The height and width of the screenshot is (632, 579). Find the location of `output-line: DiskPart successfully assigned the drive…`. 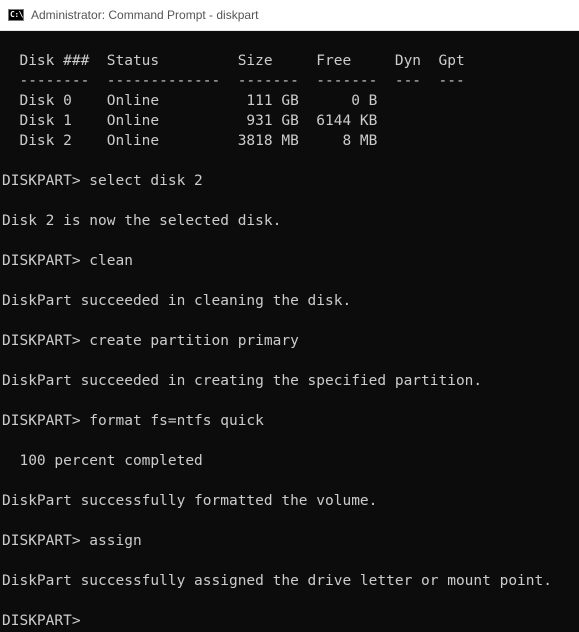

output-line: DiskPart successfully assigned the drive… is located at coordinates (277, 581).